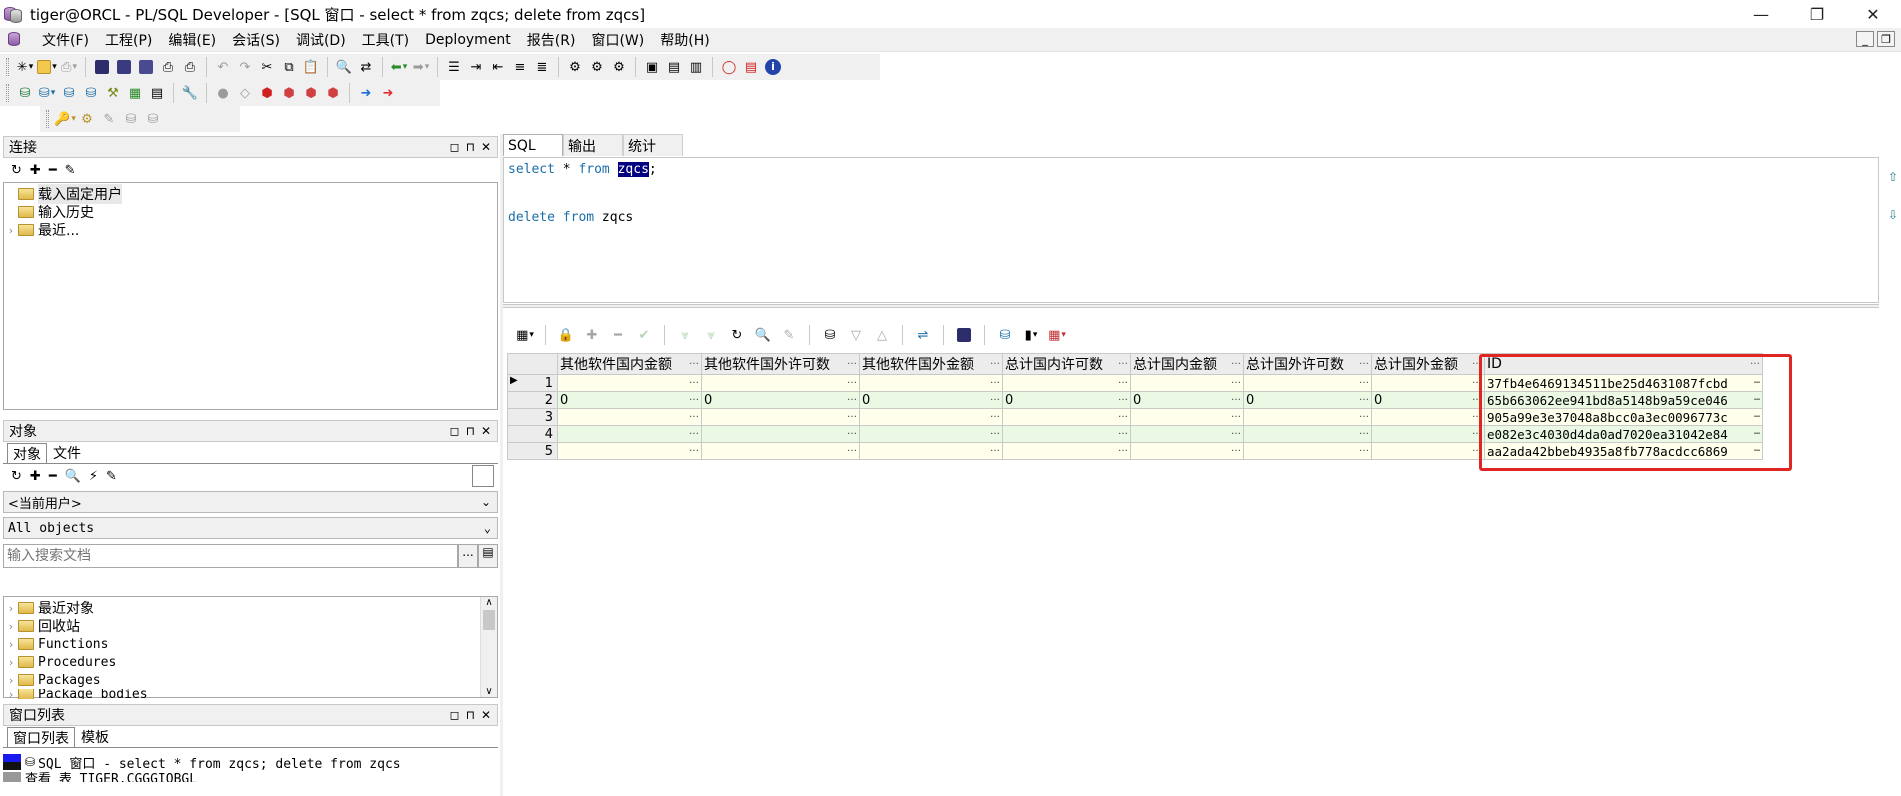 Image resolution: width=1901 pixels, height=796 pixels. I want to click on menu-edit: 编辑(E), so click(192, 40).